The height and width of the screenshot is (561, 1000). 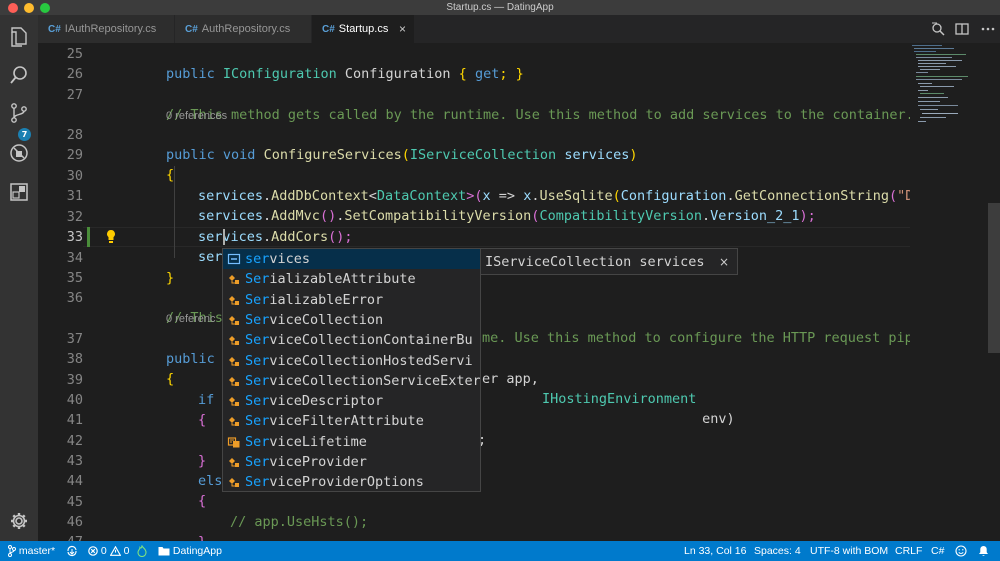 I want to click on status-branch: master*, so click(x=31, y=551).